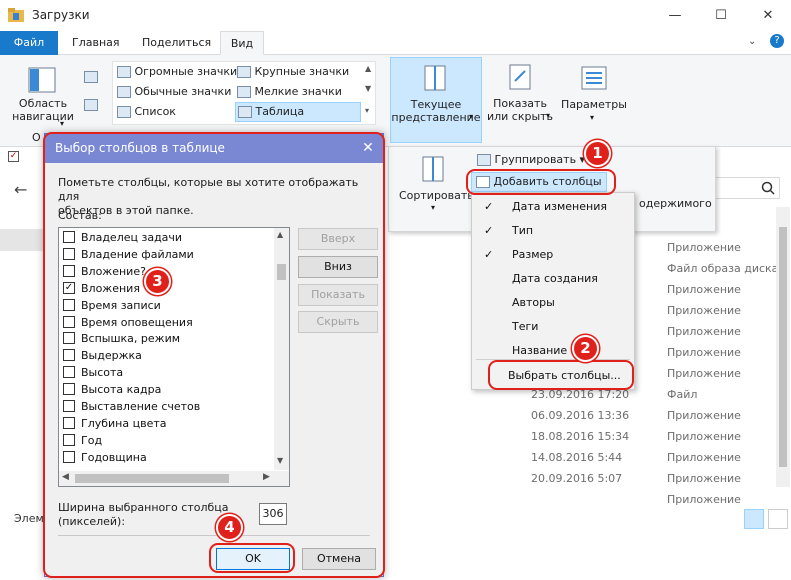 Image resolution: width=791 pixels, height=580 pixels. I want to click on options-icon, so click(594, 78).